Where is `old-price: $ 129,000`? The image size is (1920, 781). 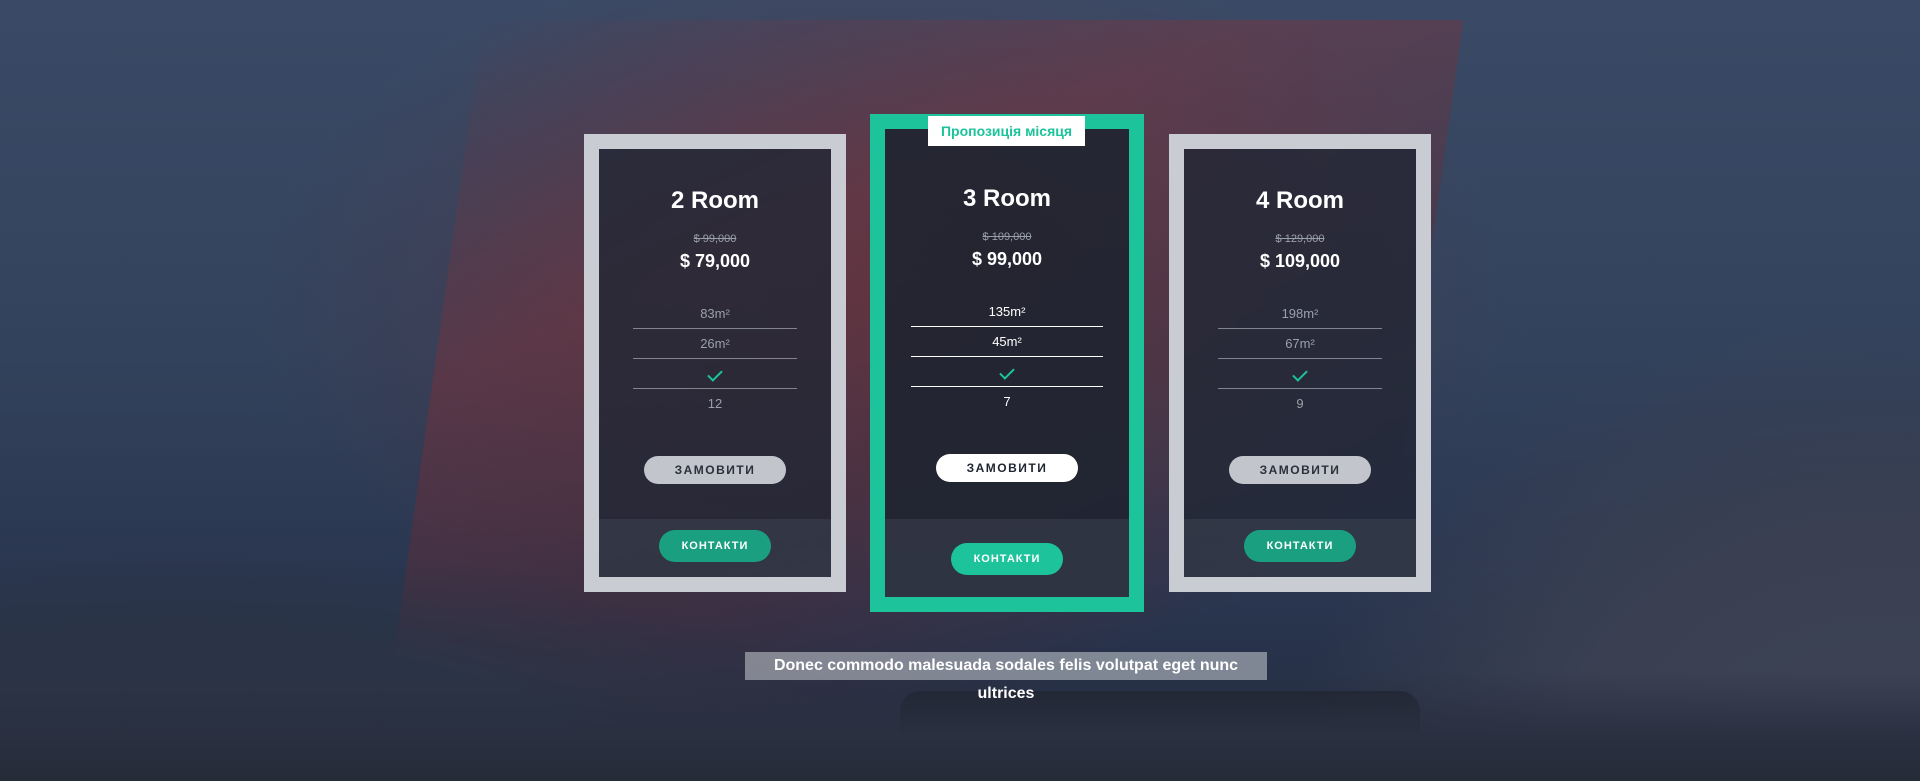
old-price: $ 129,000 is located at coordinates (1300, 239).